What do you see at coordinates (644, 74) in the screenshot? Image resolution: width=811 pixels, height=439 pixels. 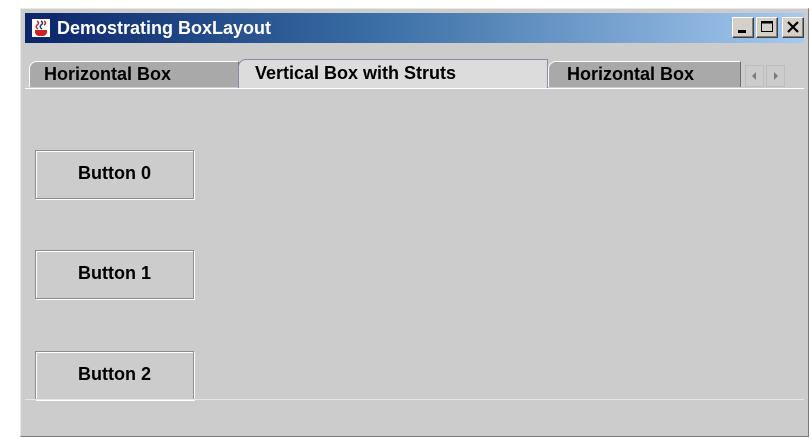 I see `tab-horizontal-box-2: Horizontal Box` at bounding box center [644, 74].